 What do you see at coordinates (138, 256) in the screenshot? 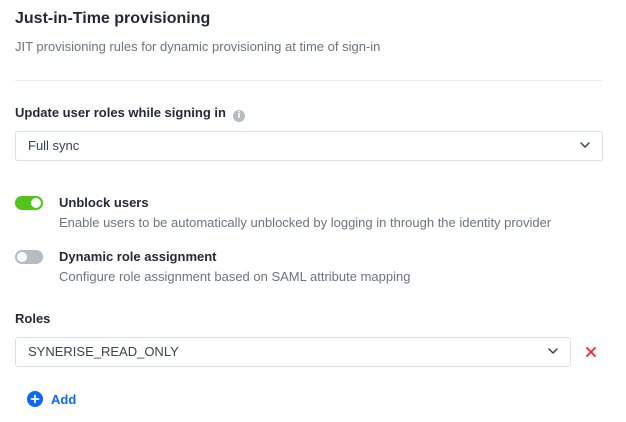
I see `dynamic-role-assignment-title: Dynamic role assignment` at bounding box center [138, 256].